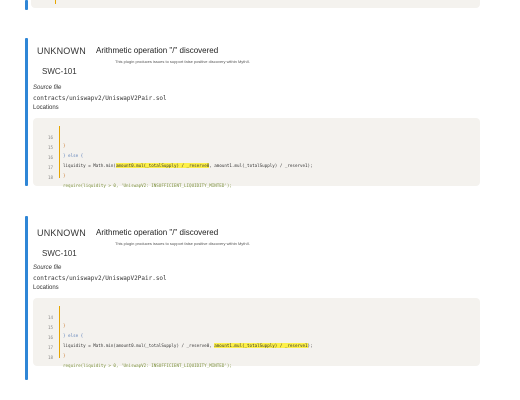 The height and width of the screenshot is (400, 520). Describe the element at coordinates (49, 317) in the screenshot. I see `code-line: 14 }` at that location.